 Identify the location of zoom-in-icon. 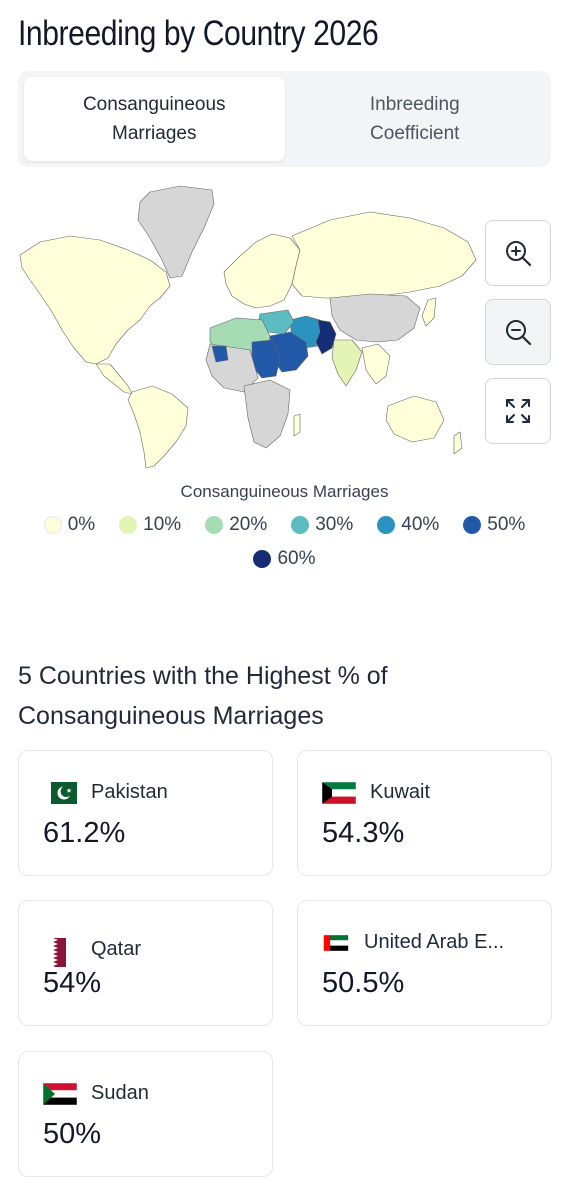
(519, 254).